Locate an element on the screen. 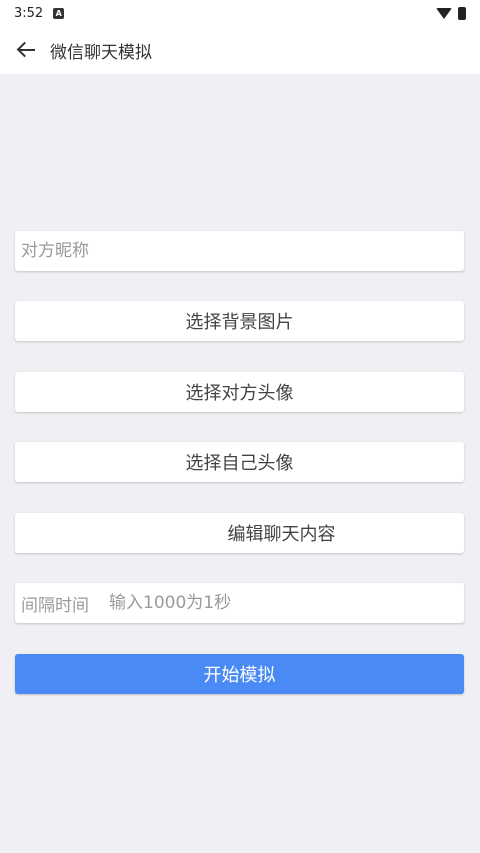 This screenshot has height=853, width=480. wifi-icon is located at coordinates (444, 13).